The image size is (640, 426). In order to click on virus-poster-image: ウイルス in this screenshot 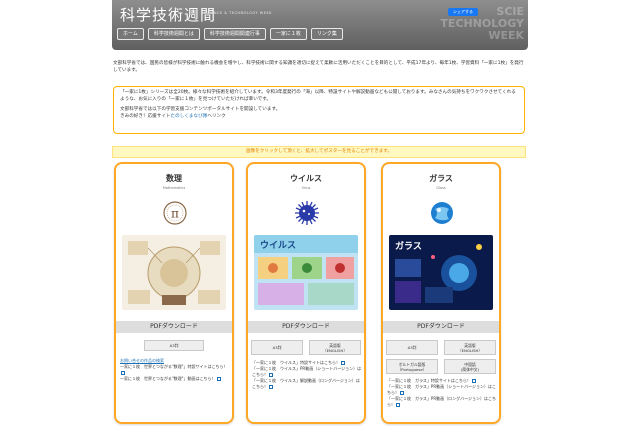, I will do `click(306, 272)`.